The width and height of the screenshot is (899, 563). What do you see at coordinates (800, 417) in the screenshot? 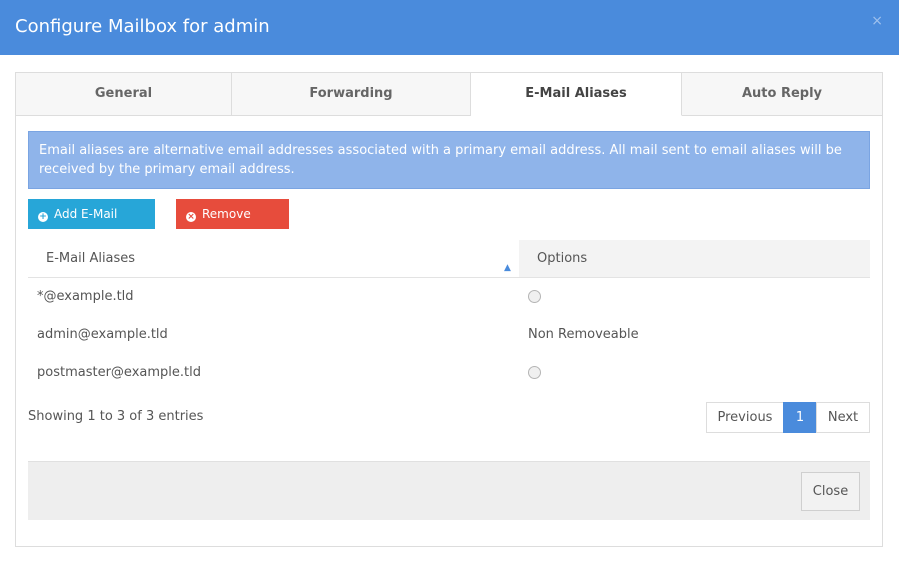
I see `page-1-button: 1` at bounding box center [800, 417].